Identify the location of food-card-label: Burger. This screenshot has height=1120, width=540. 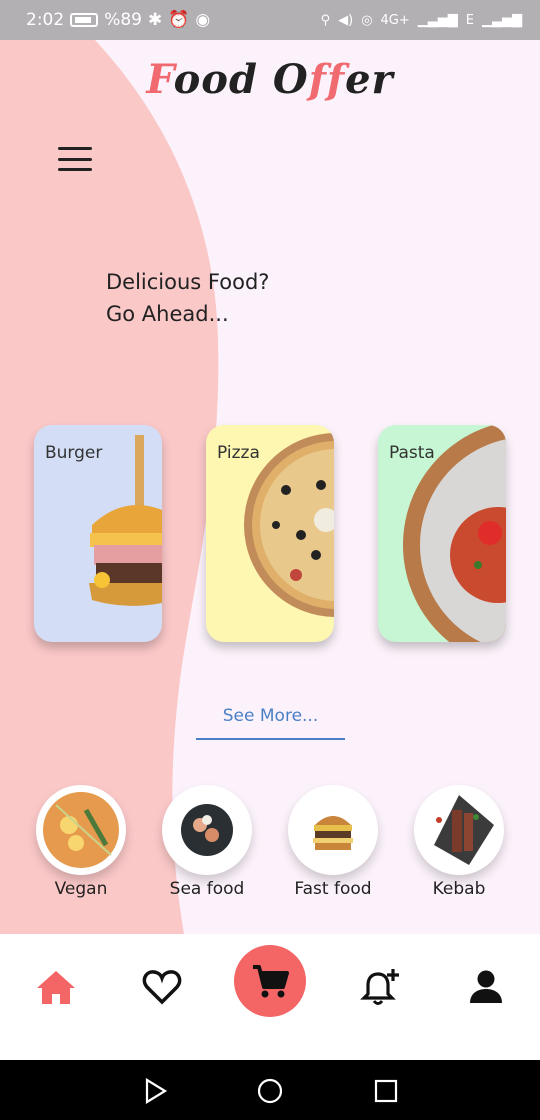
(74, 453).